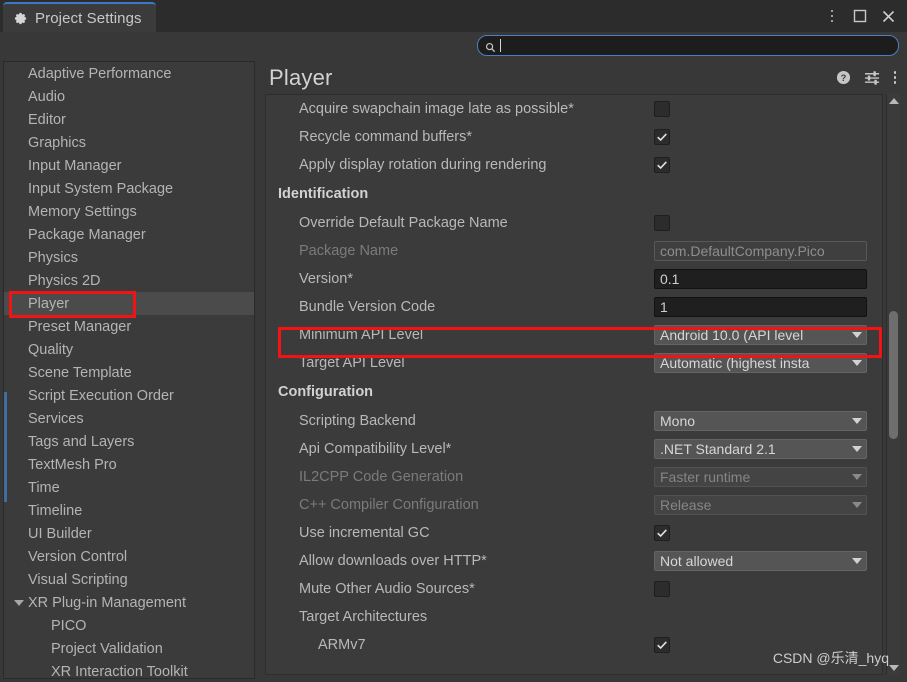  I want to click on sidebar-item-label: Physics 2D, so click(64, 280).